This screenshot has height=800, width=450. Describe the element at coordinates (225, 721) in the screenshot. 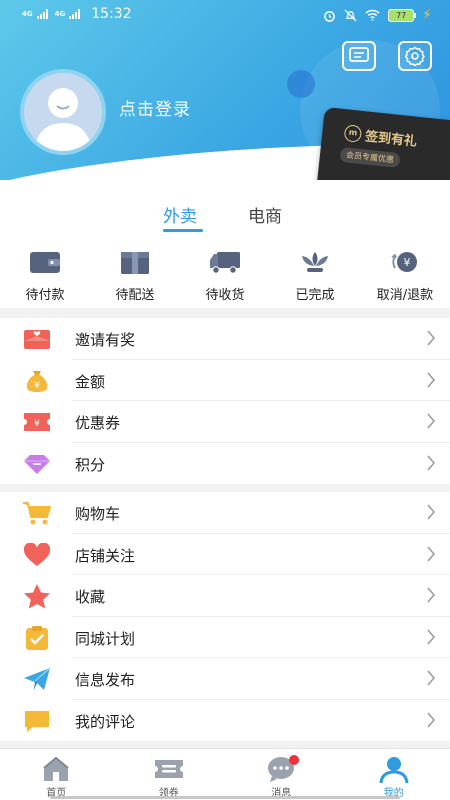

I see `menu-item-my-comments: 我的评论` at that location.